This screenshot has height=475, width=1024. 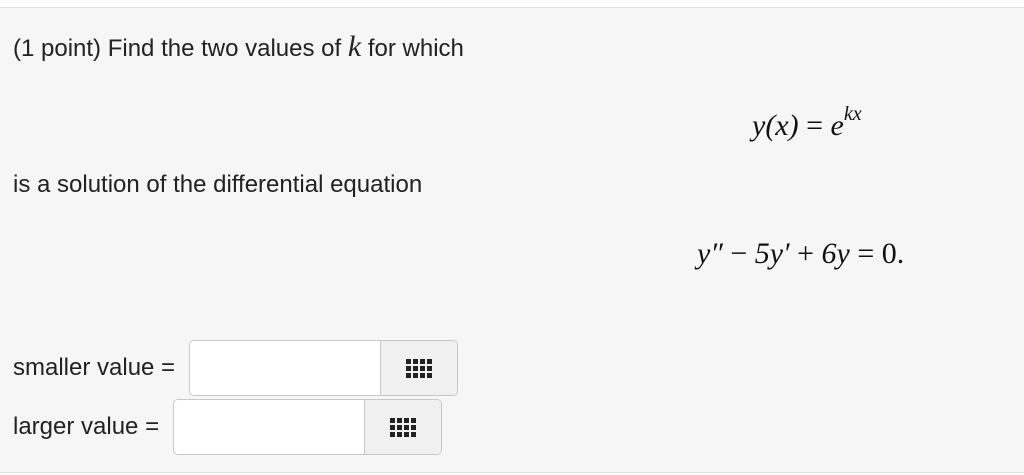 What do you see at coordinates (94, 367) in the screenshot?
I see `smaller-value-label: smaller value =` at bounding box center [94, 367].